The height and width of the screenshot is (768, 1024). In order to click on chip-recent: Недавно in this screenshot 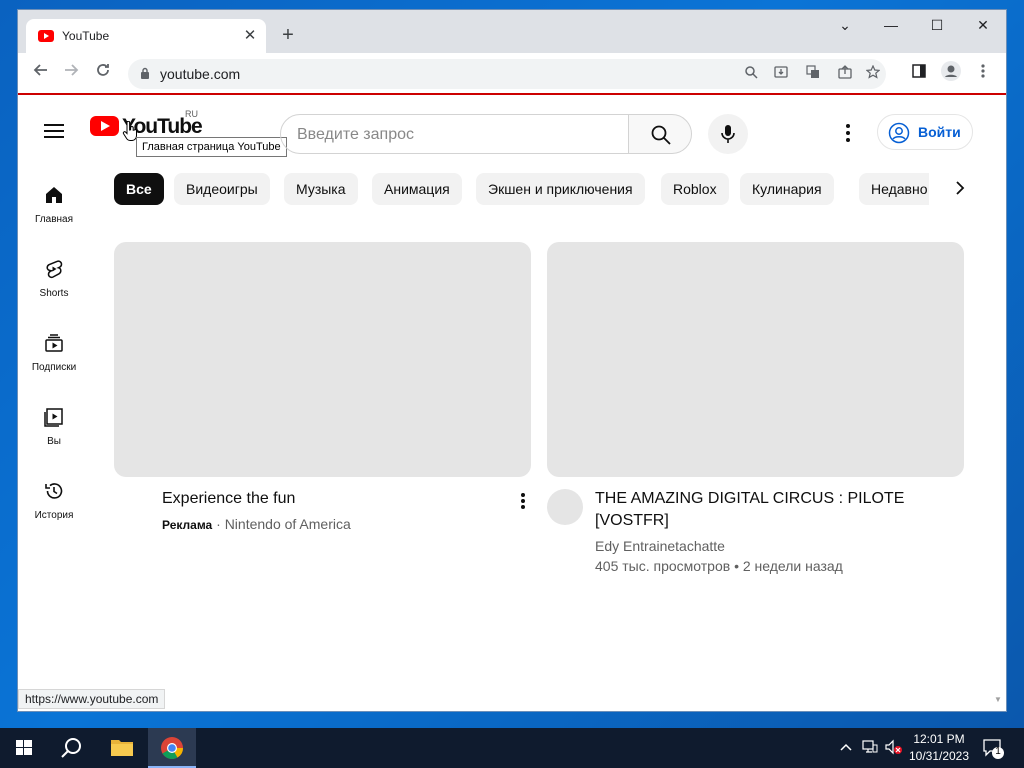, I will do `click(894, 189)`.